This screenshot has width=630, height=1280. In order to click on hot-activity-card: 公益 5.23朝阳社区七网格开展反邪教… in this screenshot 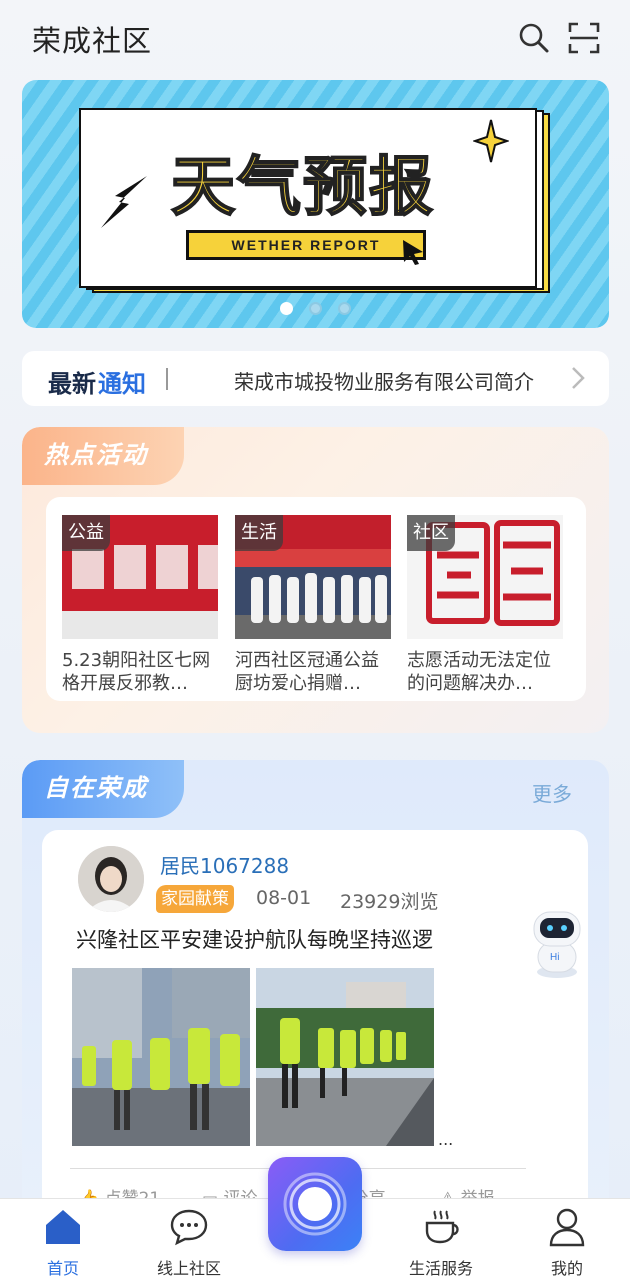, I will do `click(140, 605)`.